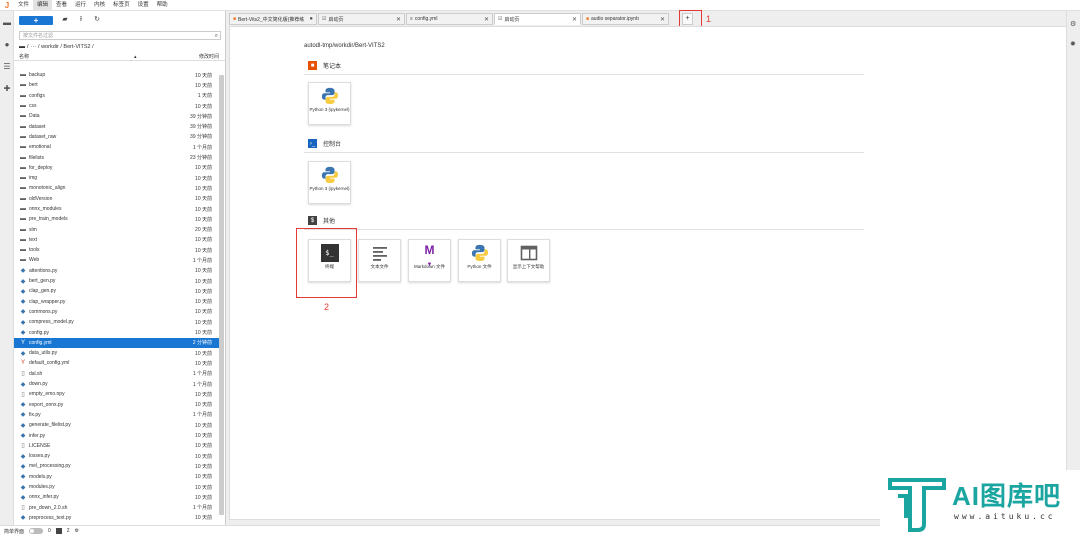 This screenshot has width=1080, height=536. Describe the element at coordinates (625, 19) in the screenshot. I see `tab: ■ audio separator.ipynb ✕` at that location.